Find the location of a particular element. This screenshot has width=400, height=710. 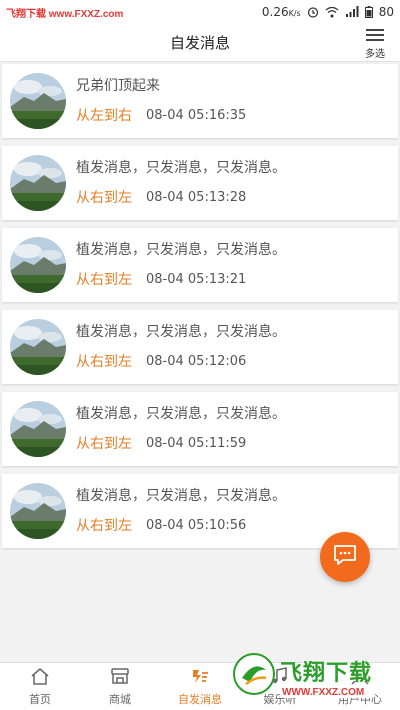

message-text: 兄弟们顶起来 is located at coordinates (118, 86).